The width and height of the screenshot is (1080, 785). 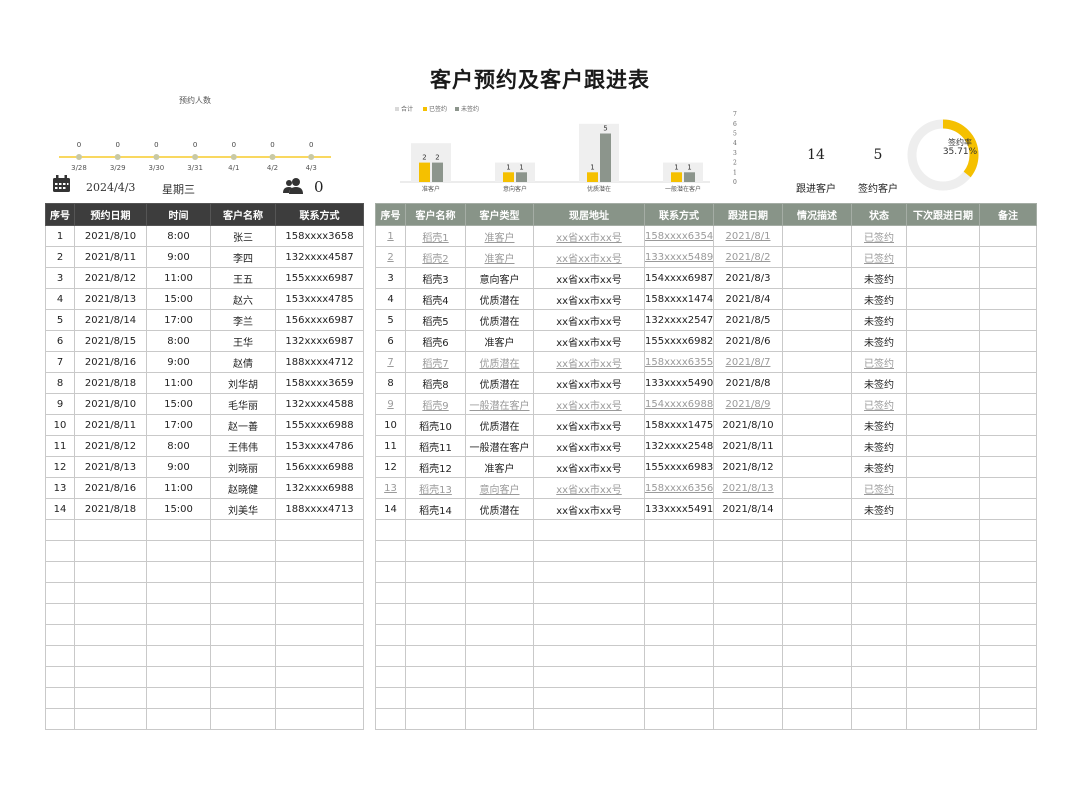 What do you see at coordinates (435, 257) in the screenshot?
I see `right-cell: 稻壳2` at bounding box center [435, 257].